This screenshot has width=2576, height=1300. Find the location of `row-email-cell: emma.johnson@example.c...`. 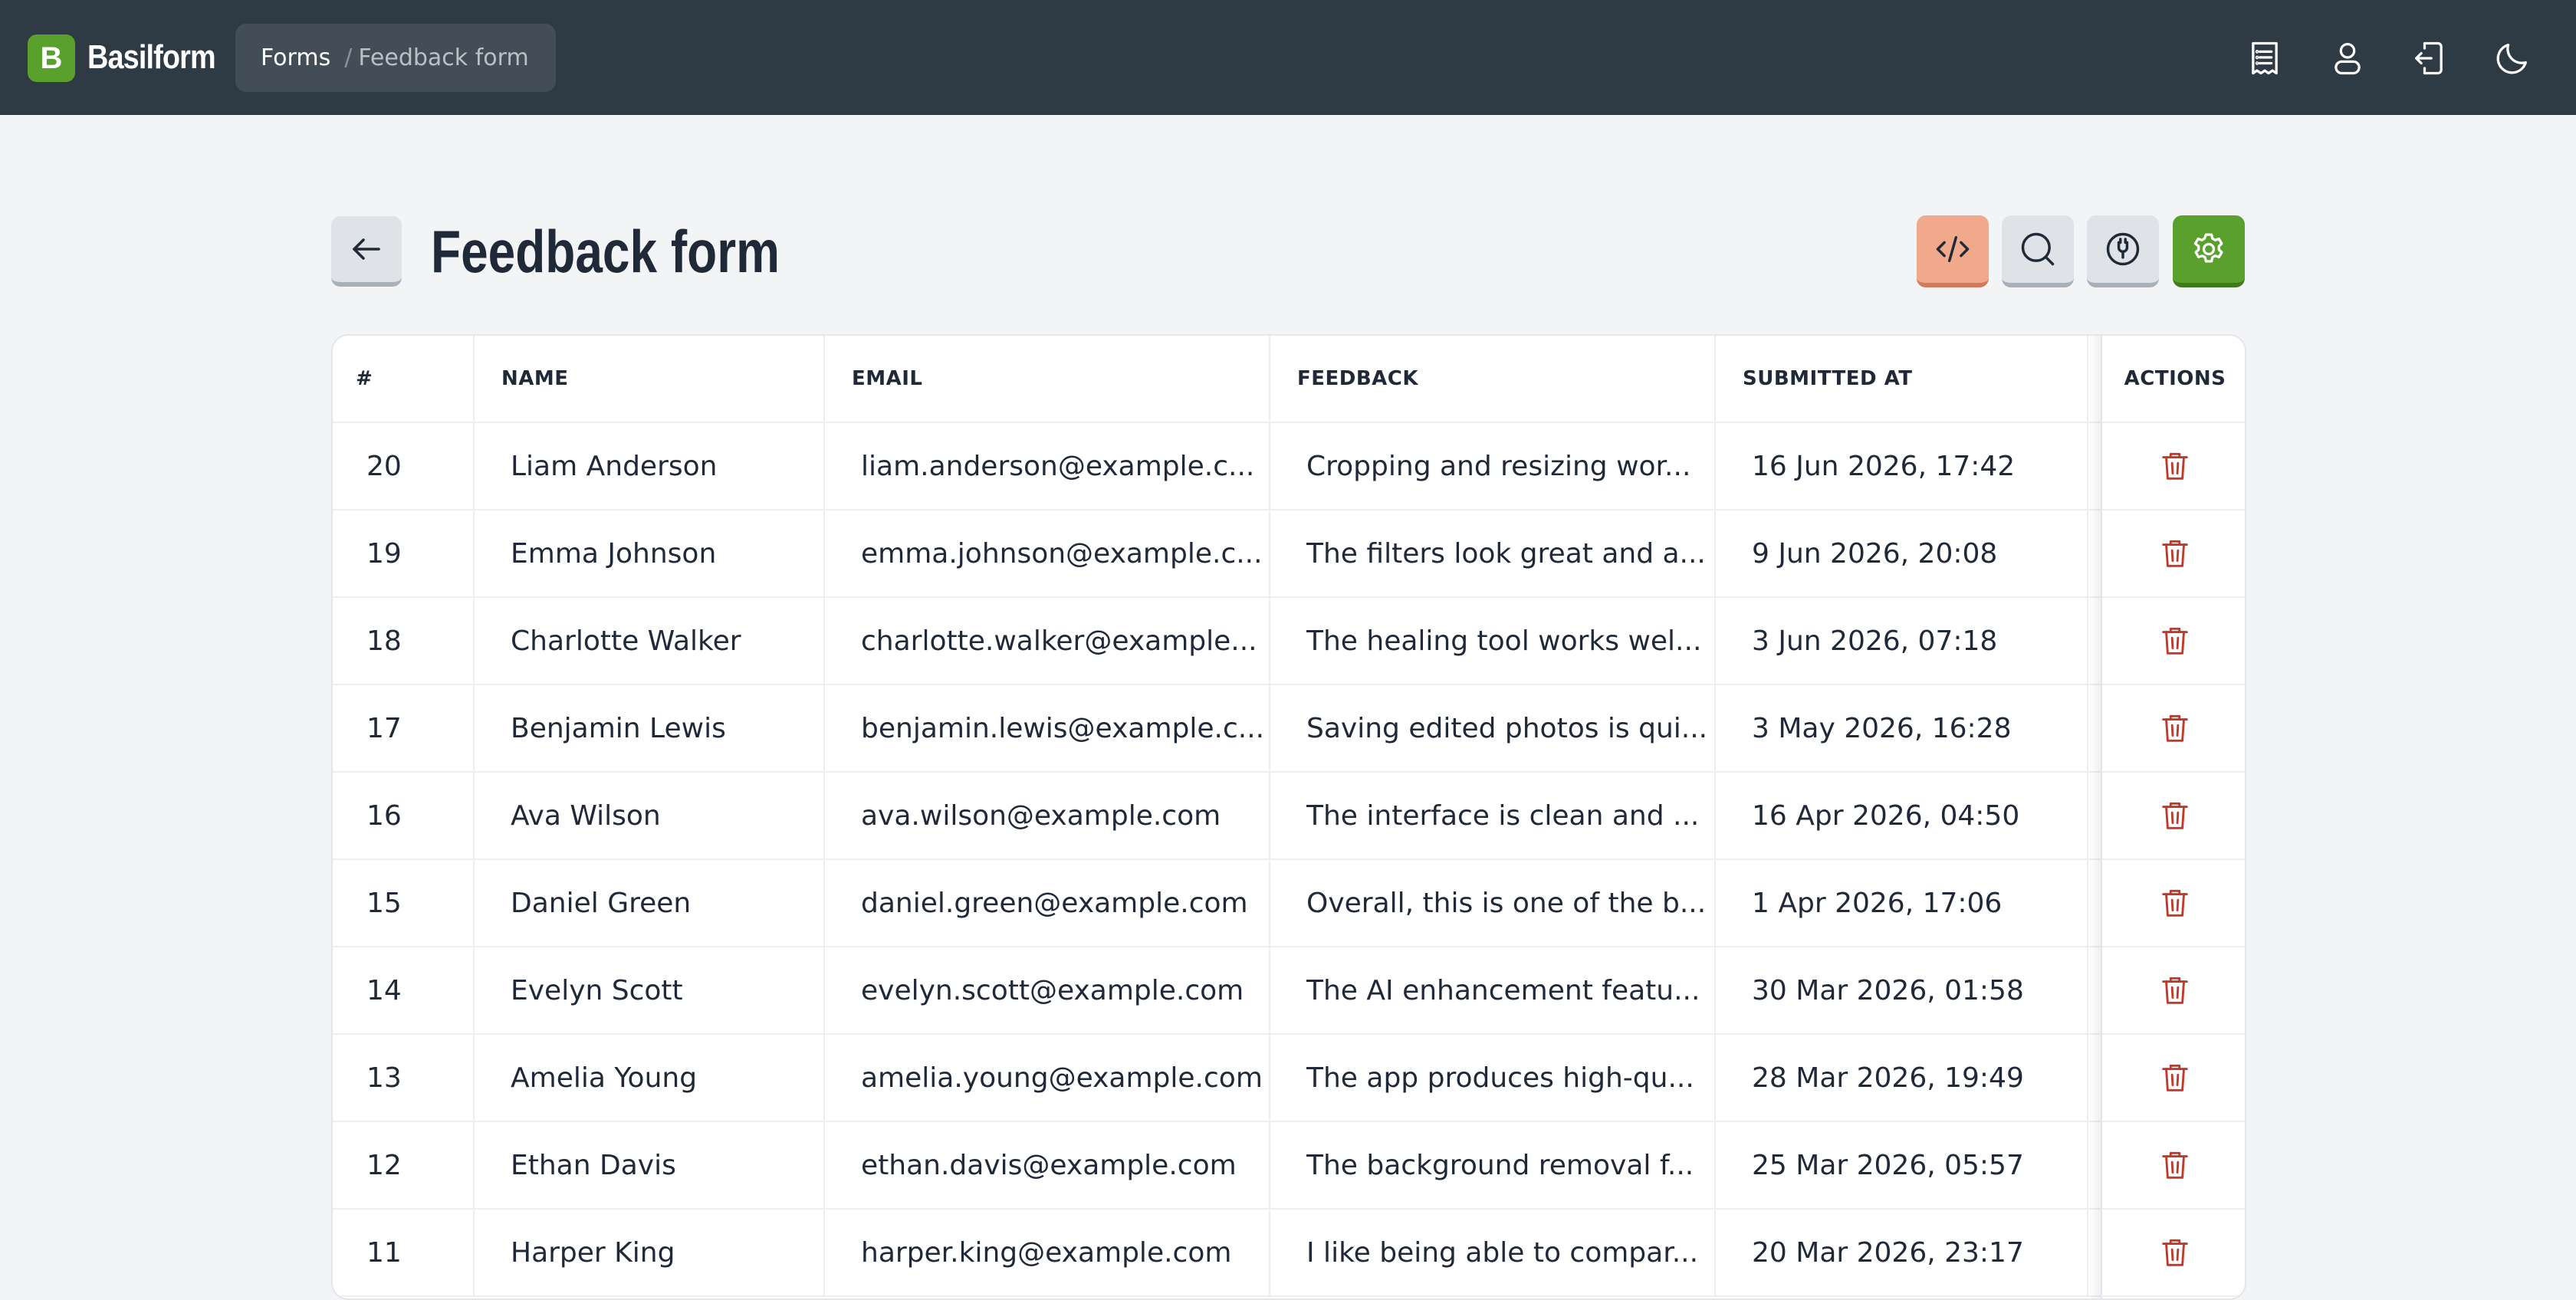

row-email-cell: emma.johnson@example.c... is located at coordinates (1047, 553).